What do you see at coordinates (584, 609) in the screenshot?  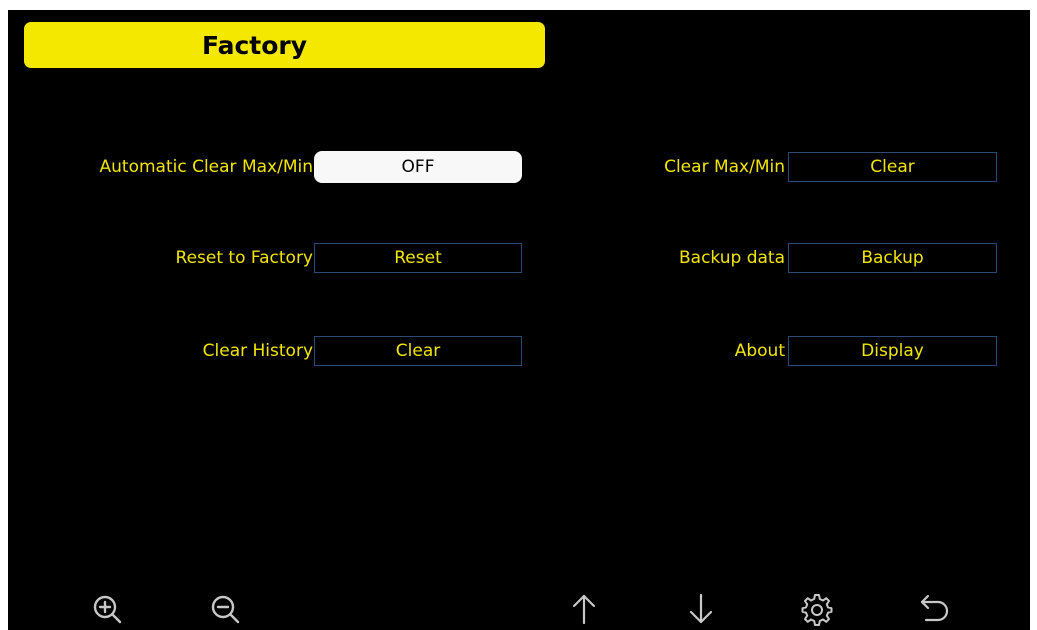 I see `arrow-up-icon` at bounding box center [584, 609].